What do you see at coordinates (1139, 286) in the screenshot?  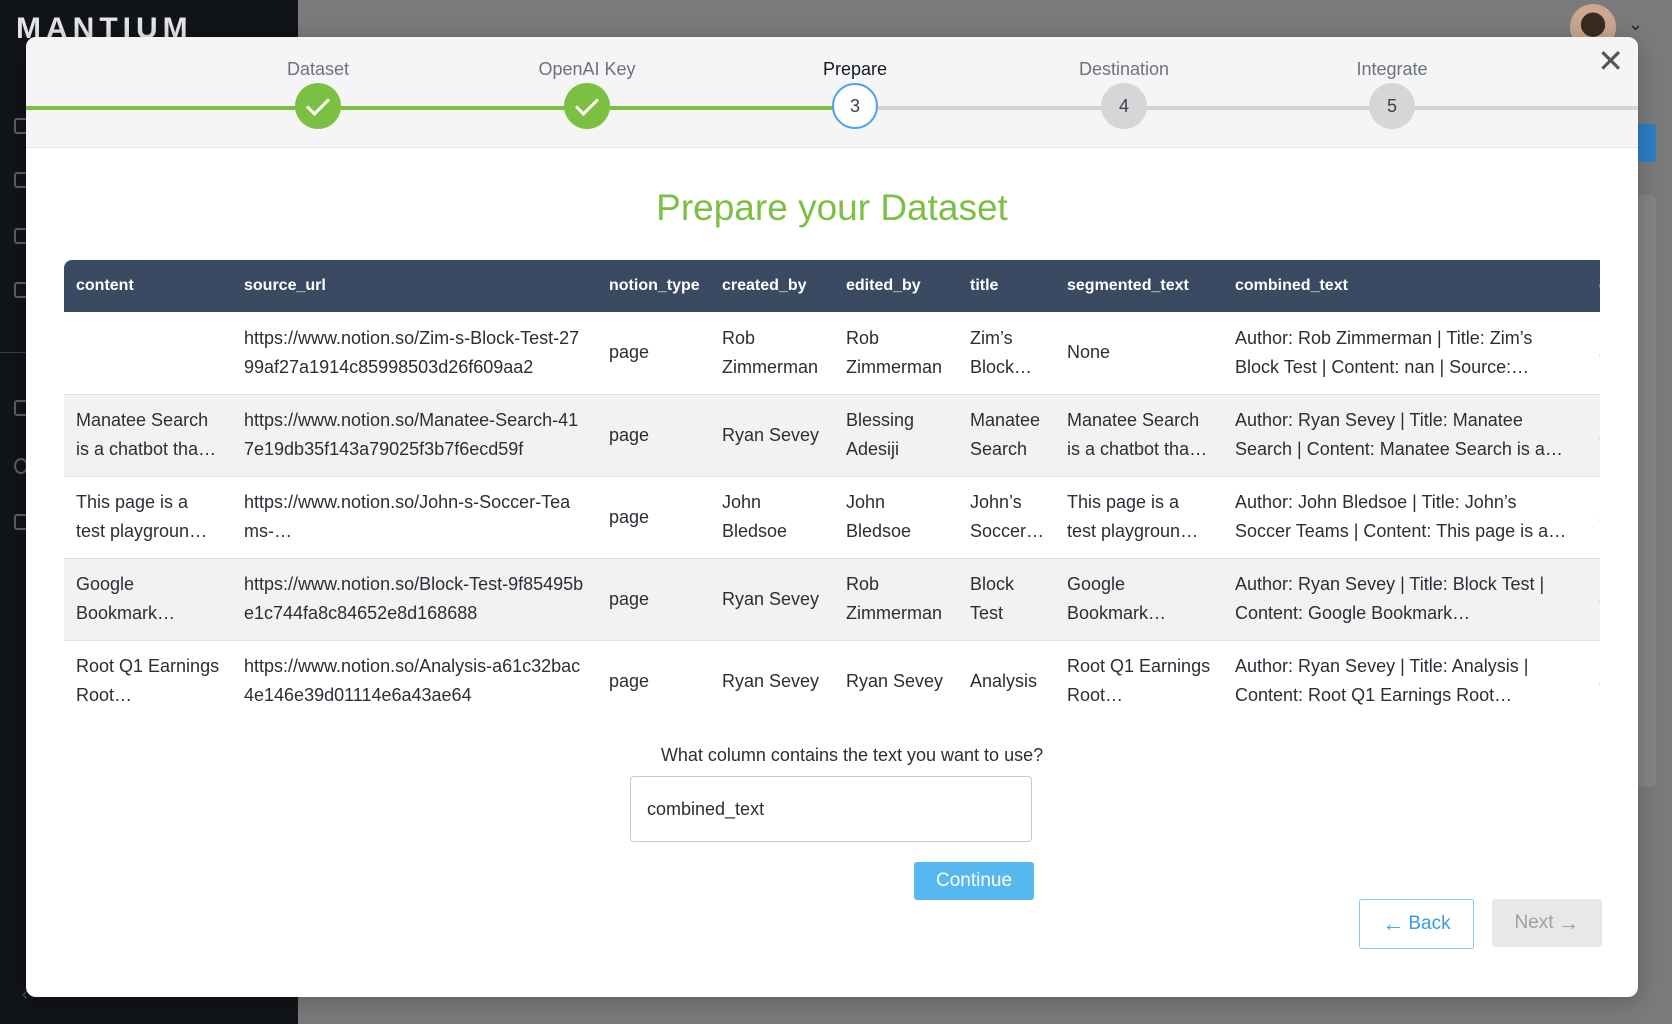 I see `column-header: segmented_text` at bounding box center [1139, 286].